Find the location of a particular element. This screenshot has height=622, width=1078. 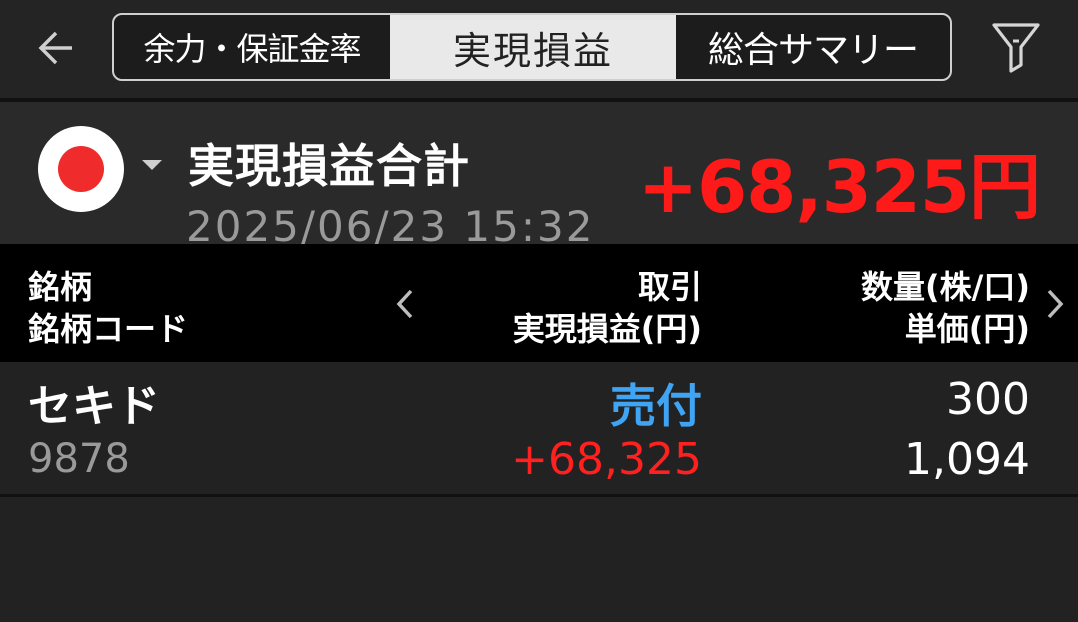

filter-button is located at coordinates (1016, 48).